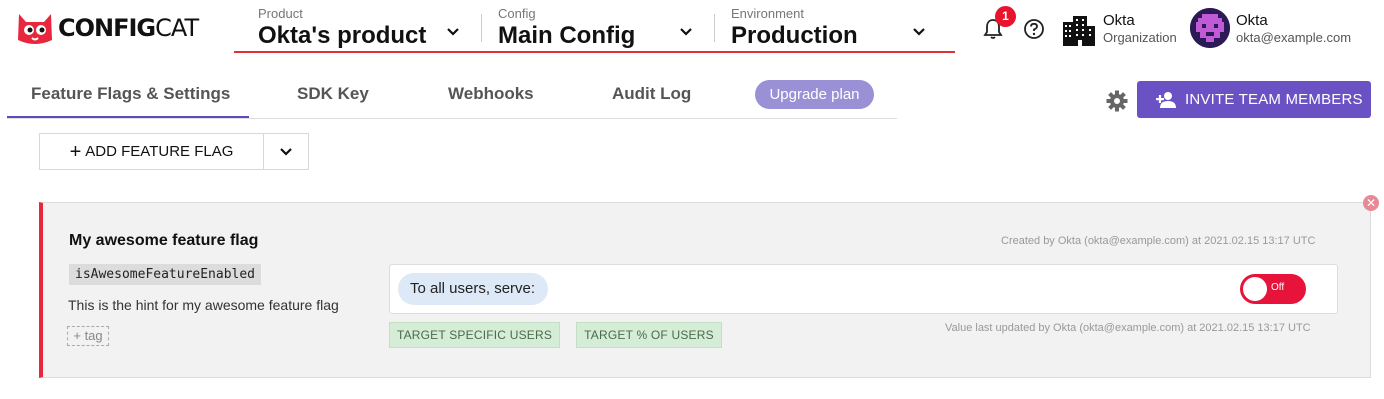  Describe the element at coordinates (473, 289) in the screenshot. I see `serve-label: To all users, serve:` at that location.